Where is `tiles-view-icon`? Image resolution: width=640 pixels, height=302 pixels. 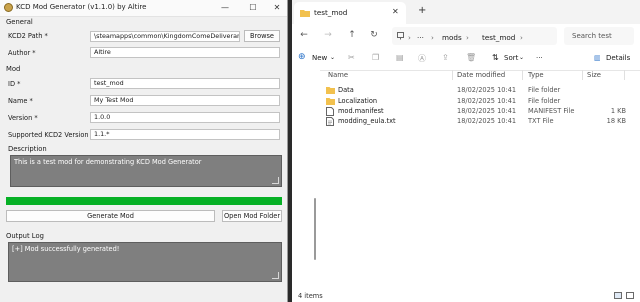 tiles-view-icon is located at coordinates (630, 295).